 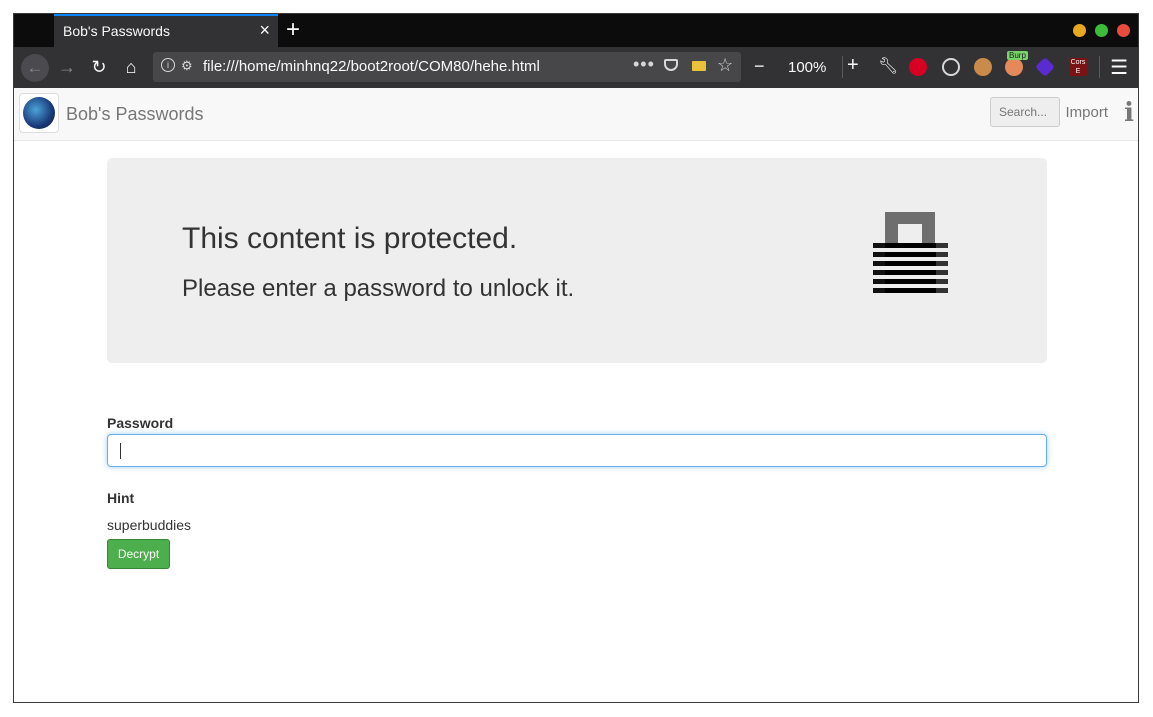 What do you see at coordinates (350, 238) in the screenshot?
I see `banner-title: This content is protected.` at bounding box center [350, 238].